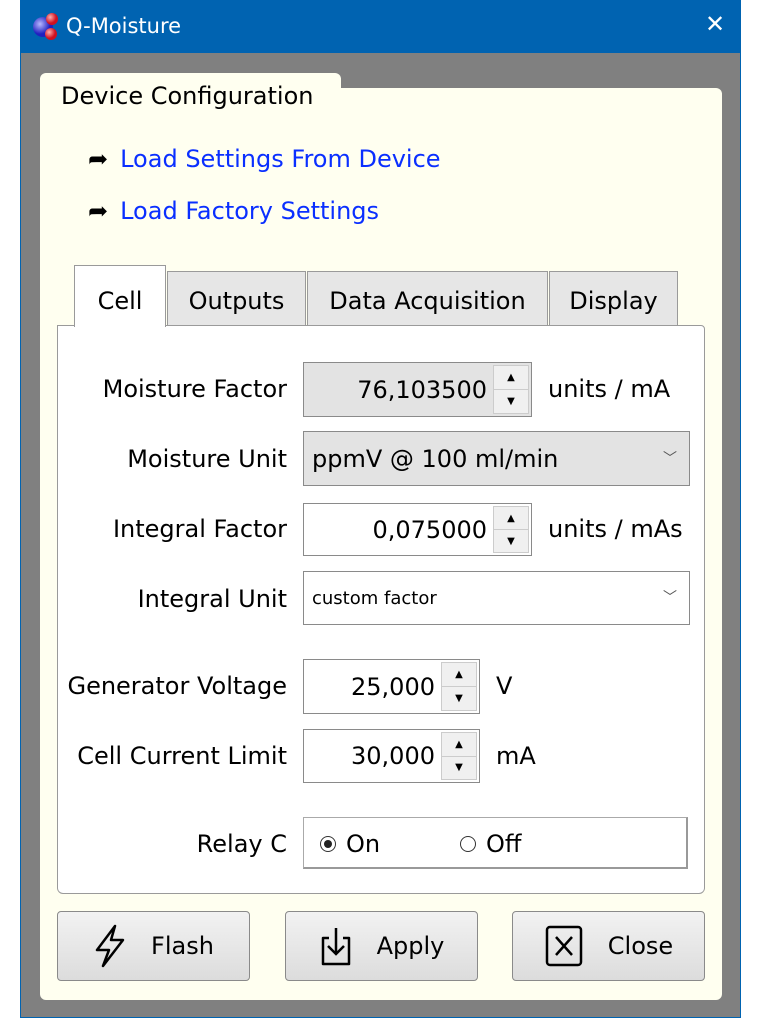  I want to click on moisture-factor-spinner: 76,103500 ▲ ▼, so click(417, 389).